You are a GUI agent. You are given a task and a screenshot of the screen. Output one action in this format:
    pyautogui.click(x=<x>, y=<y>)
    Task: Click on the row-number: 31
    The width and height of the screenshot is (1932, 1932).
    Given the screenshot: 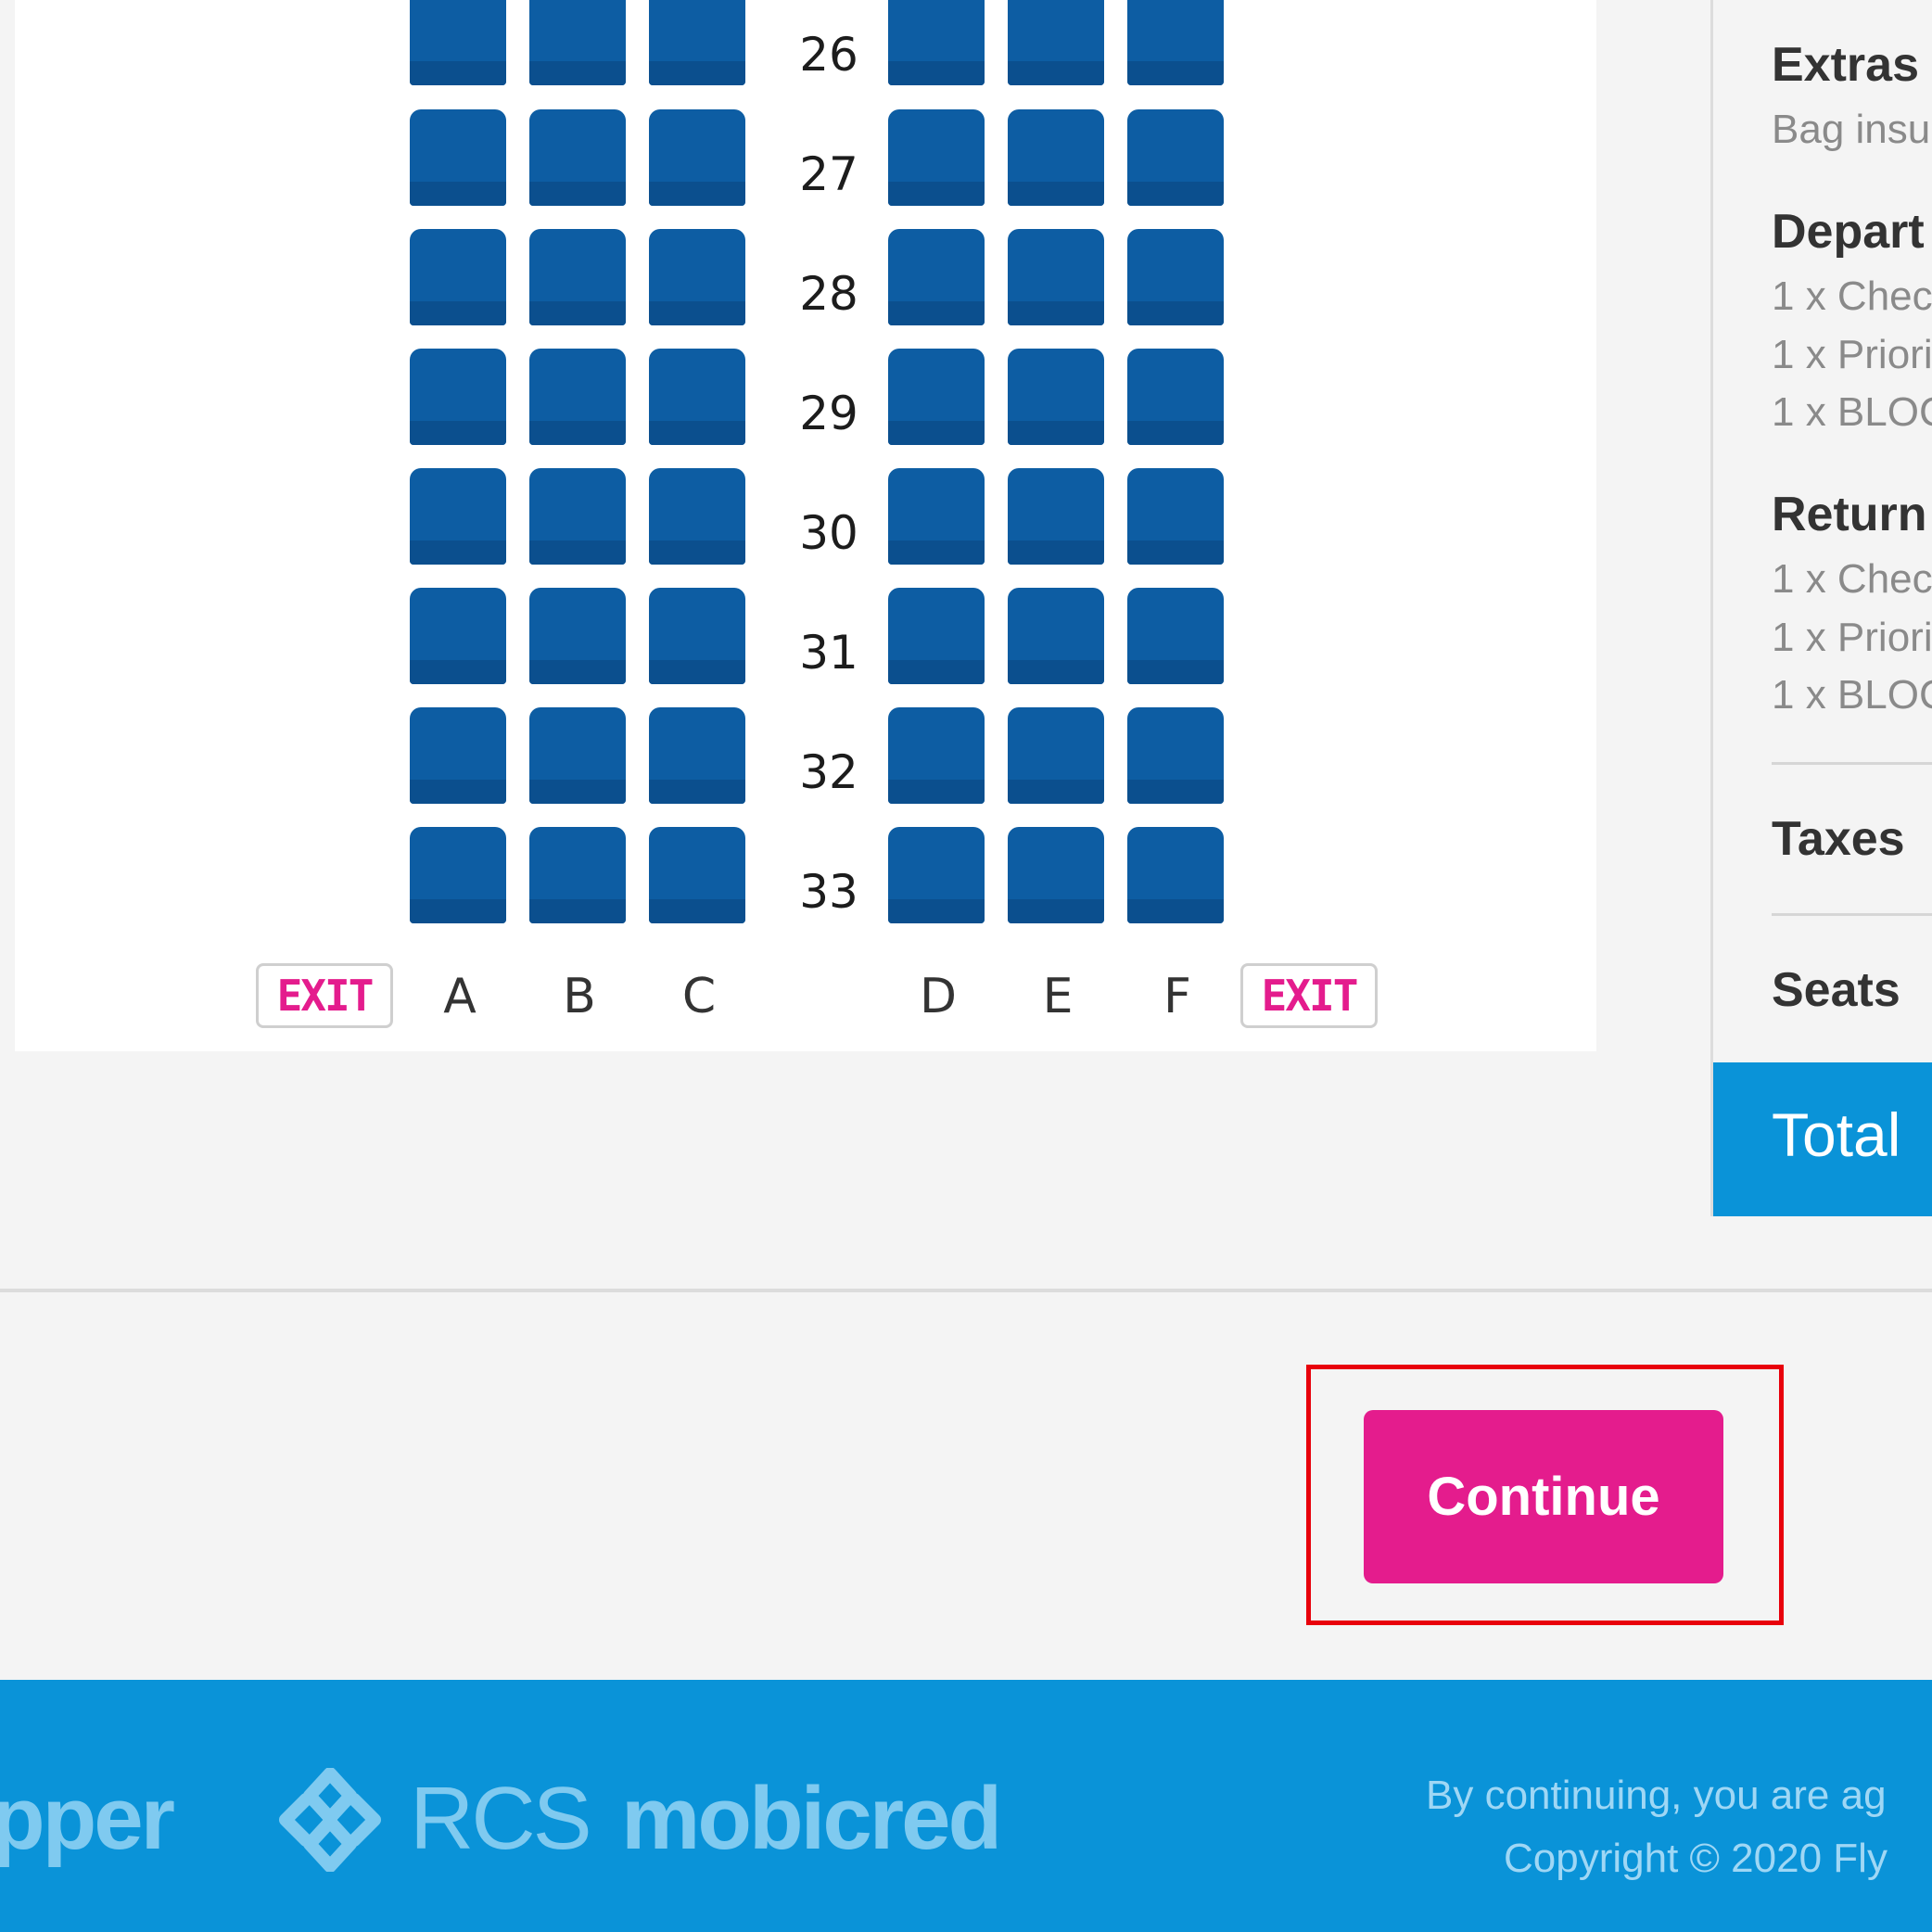 What is the action you would take?
    pyautogui.click(x=828, y=653)
    